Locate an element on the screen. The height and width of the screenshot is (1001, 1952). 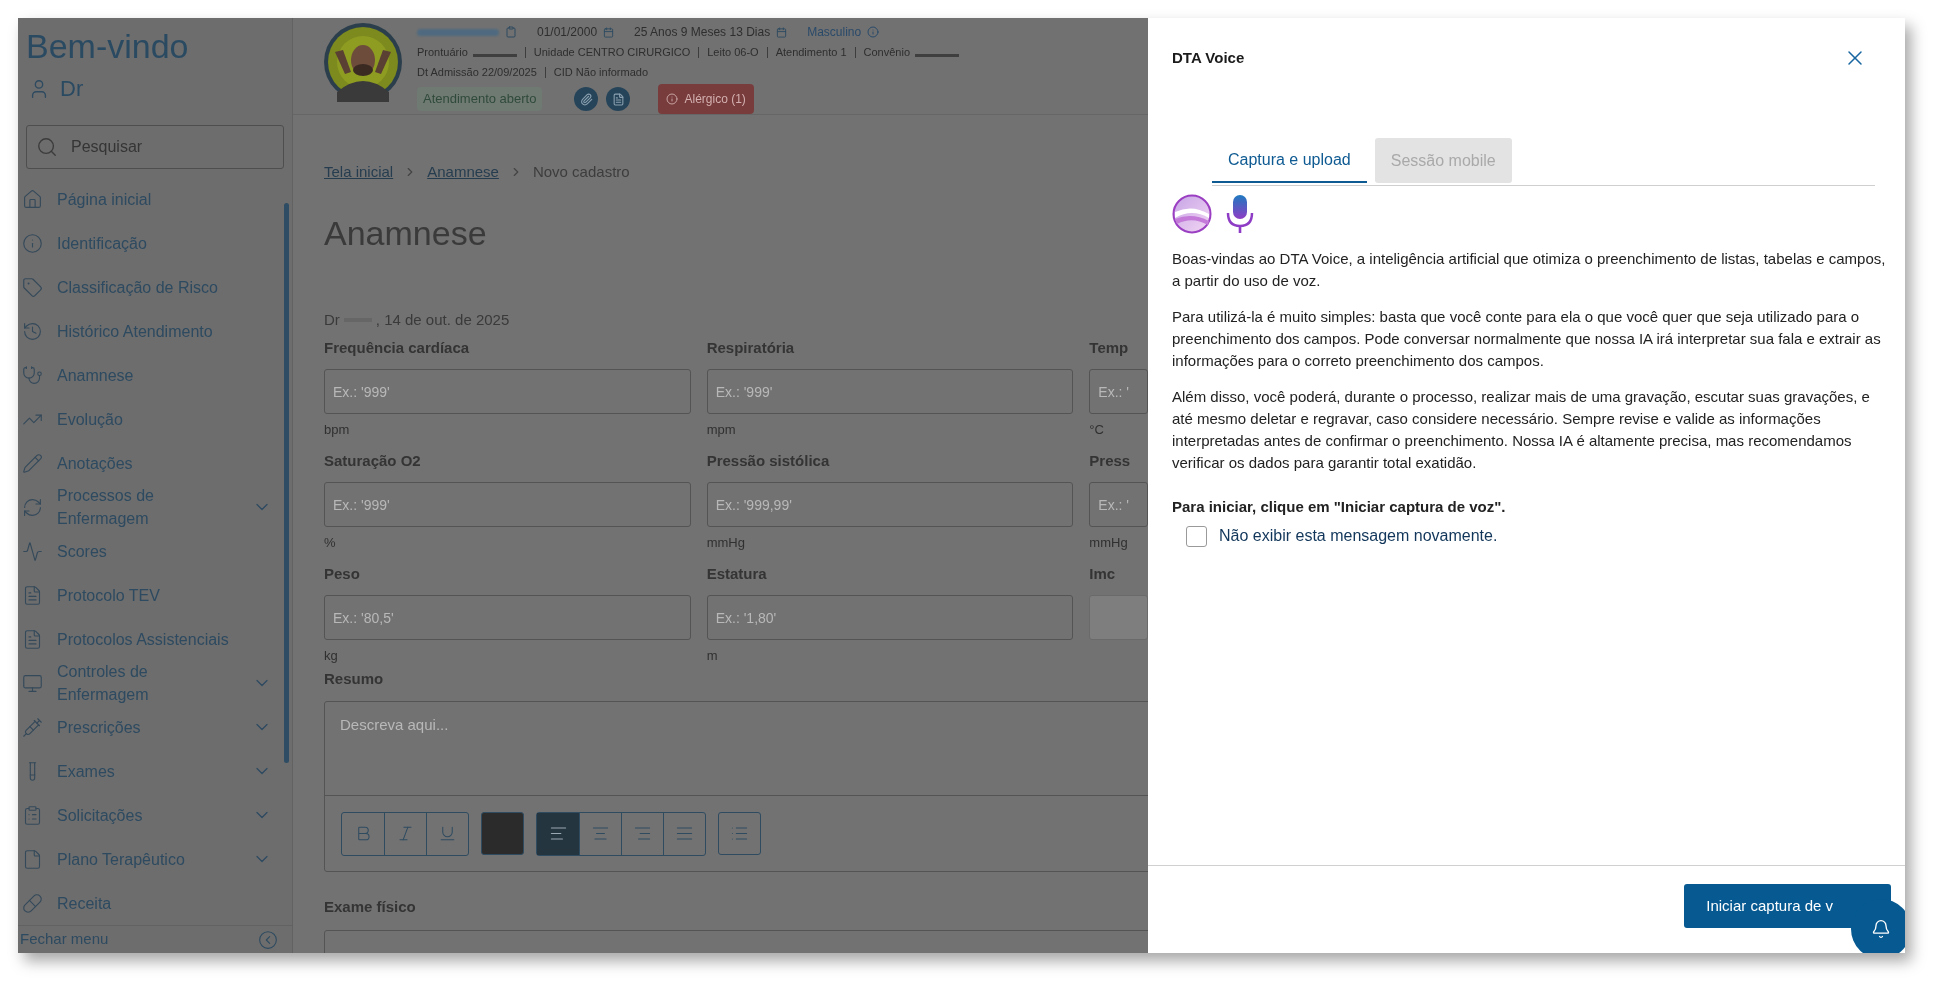
info-icon is located at coordinates (672, 99).